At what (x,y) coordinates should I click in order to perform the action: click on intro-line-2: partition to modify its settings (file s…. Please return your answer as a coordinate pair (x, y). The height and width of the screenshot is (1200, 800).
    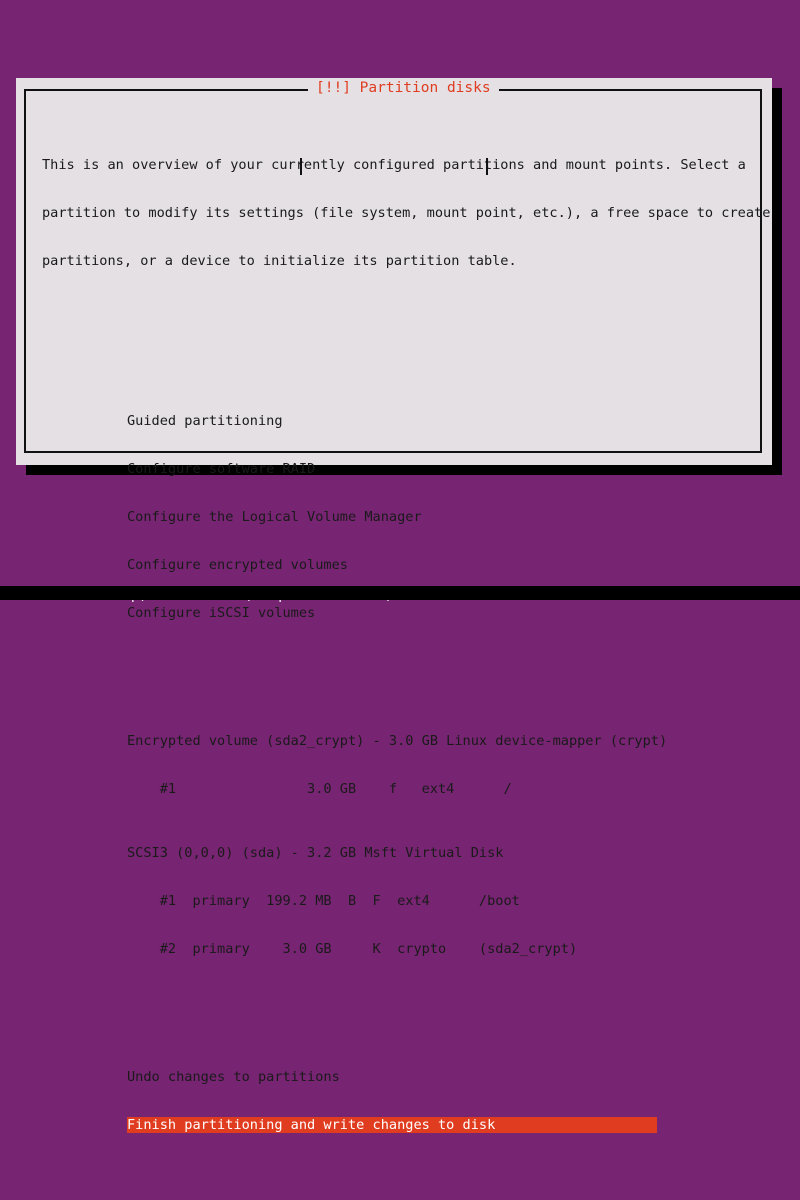
    Looking at the image, I should click on (406, 213).